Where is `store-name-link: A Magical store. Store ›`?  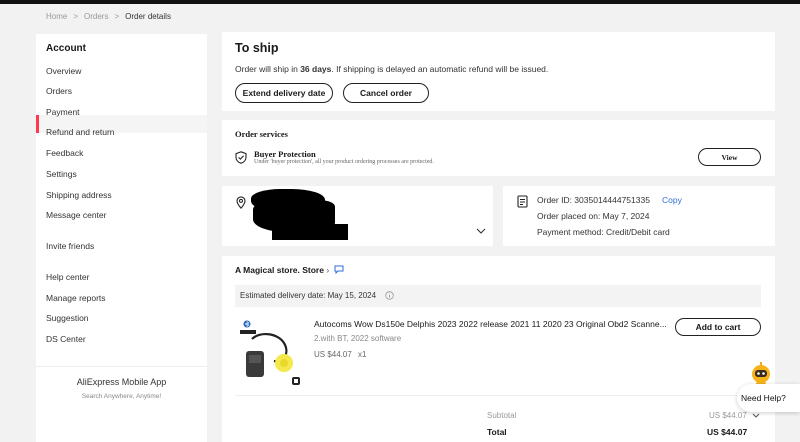 store-name-link: A Magical store. Store › is located at coordinates (282, 270).